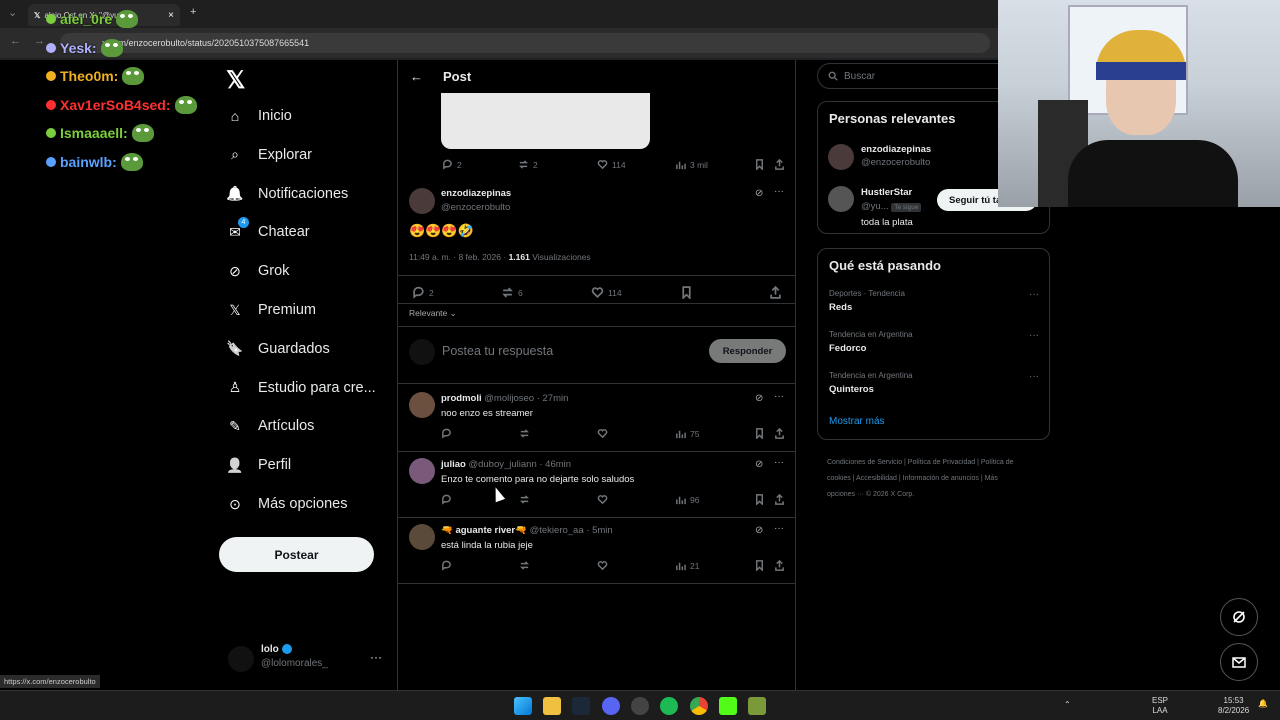 The width and height of the screenshot is (1280, 720). What do you see at coordinates (512, 292) in the screenshot?
I see `repost-action: 6` at bounding box center [512, 292].